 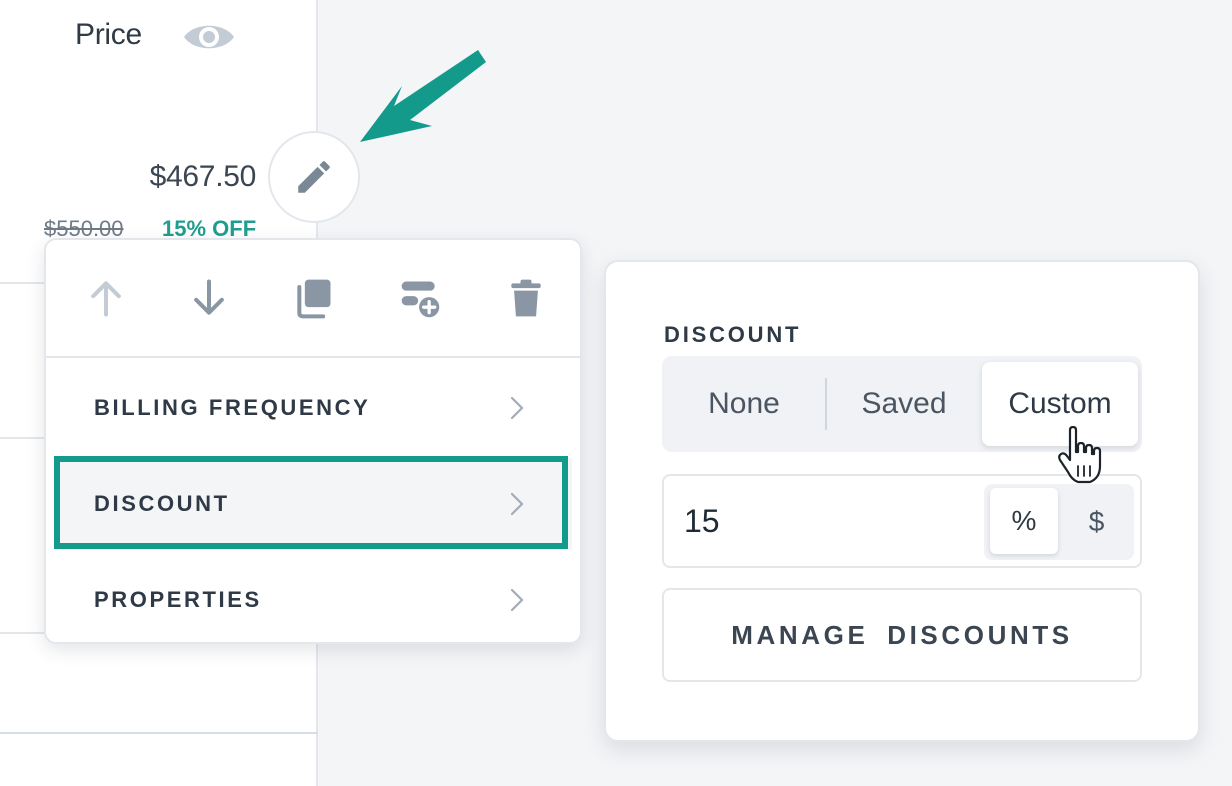 I want to click on menu-item-discount: DISCOUNT, so click(x=314, y=504).